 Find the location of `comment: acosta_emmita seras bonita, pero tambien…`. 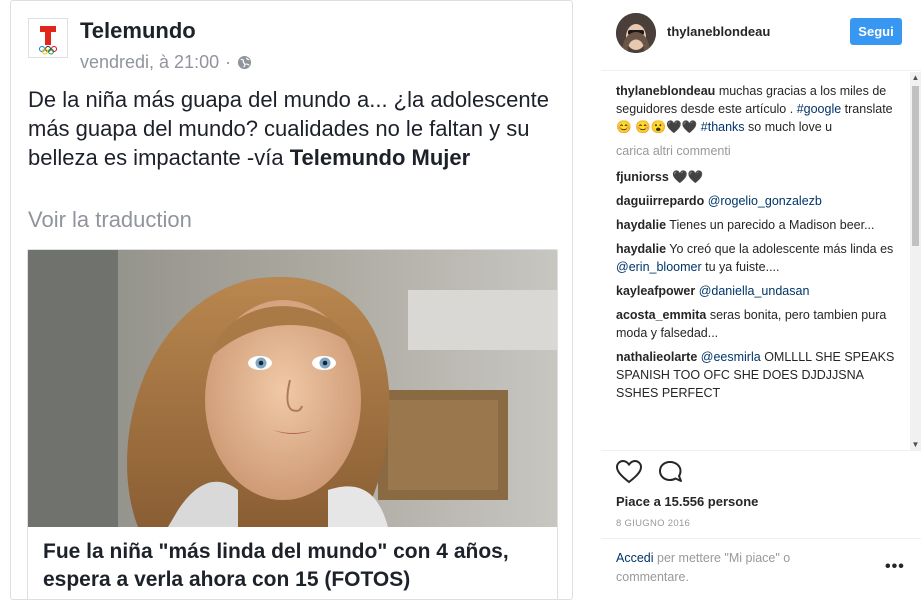

comment: acosta_emmita seras bonita, pero tambien… is located at coordinates (761, 324).